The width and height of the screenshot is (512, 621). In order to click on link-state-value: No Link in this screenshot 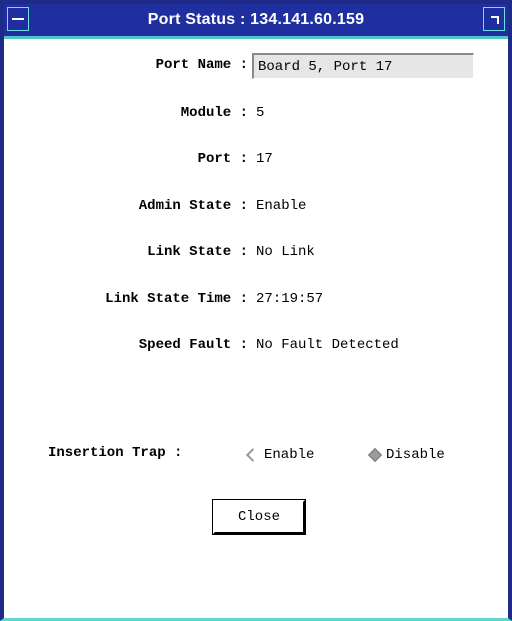, I will do `click(285, 252)`.